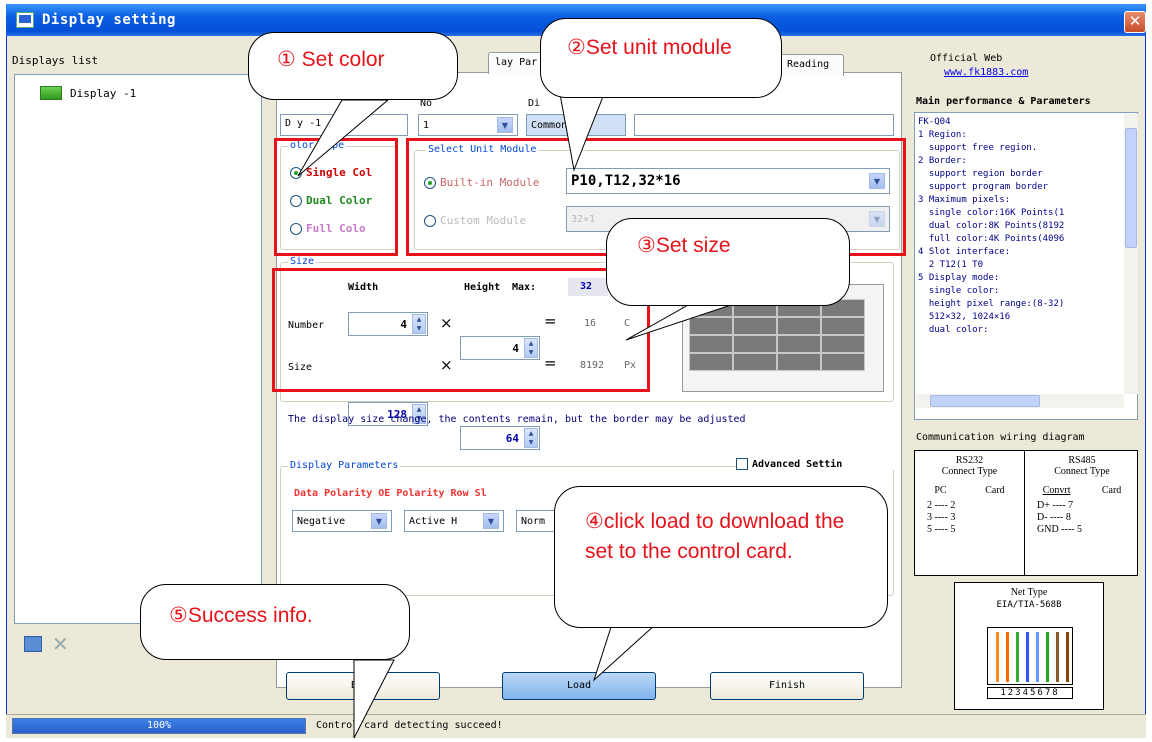 The width and height of the screenshot is (1152, 742). What do you see at coordinates (1135, 22) in the screenshot?
I see `close-icon: ✕` at bounding box center [1135, 22].